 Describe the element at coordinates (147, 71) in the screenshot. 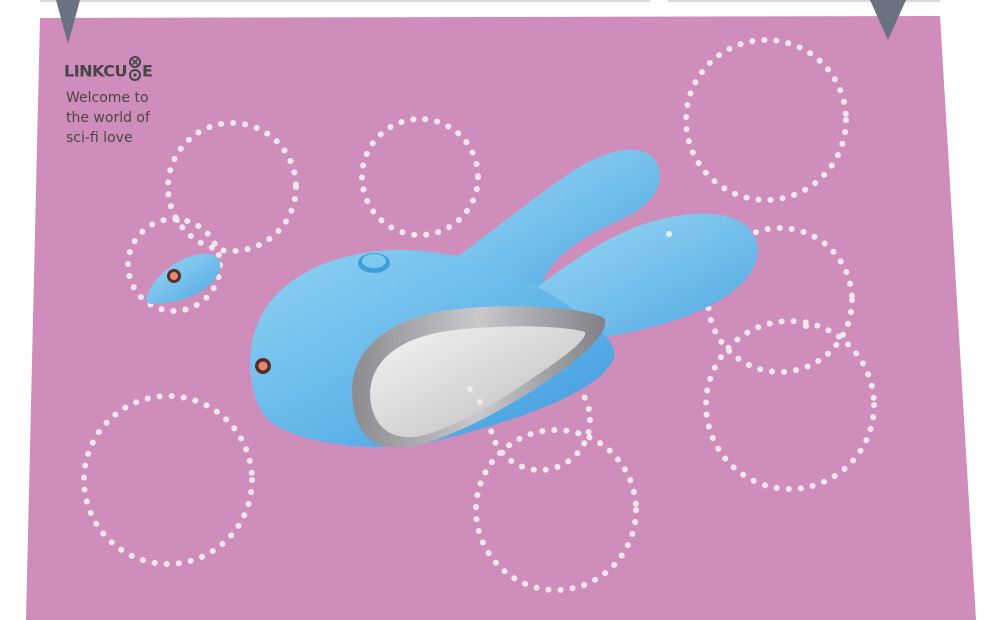

I see `brand-logo-tail: E` at that location.